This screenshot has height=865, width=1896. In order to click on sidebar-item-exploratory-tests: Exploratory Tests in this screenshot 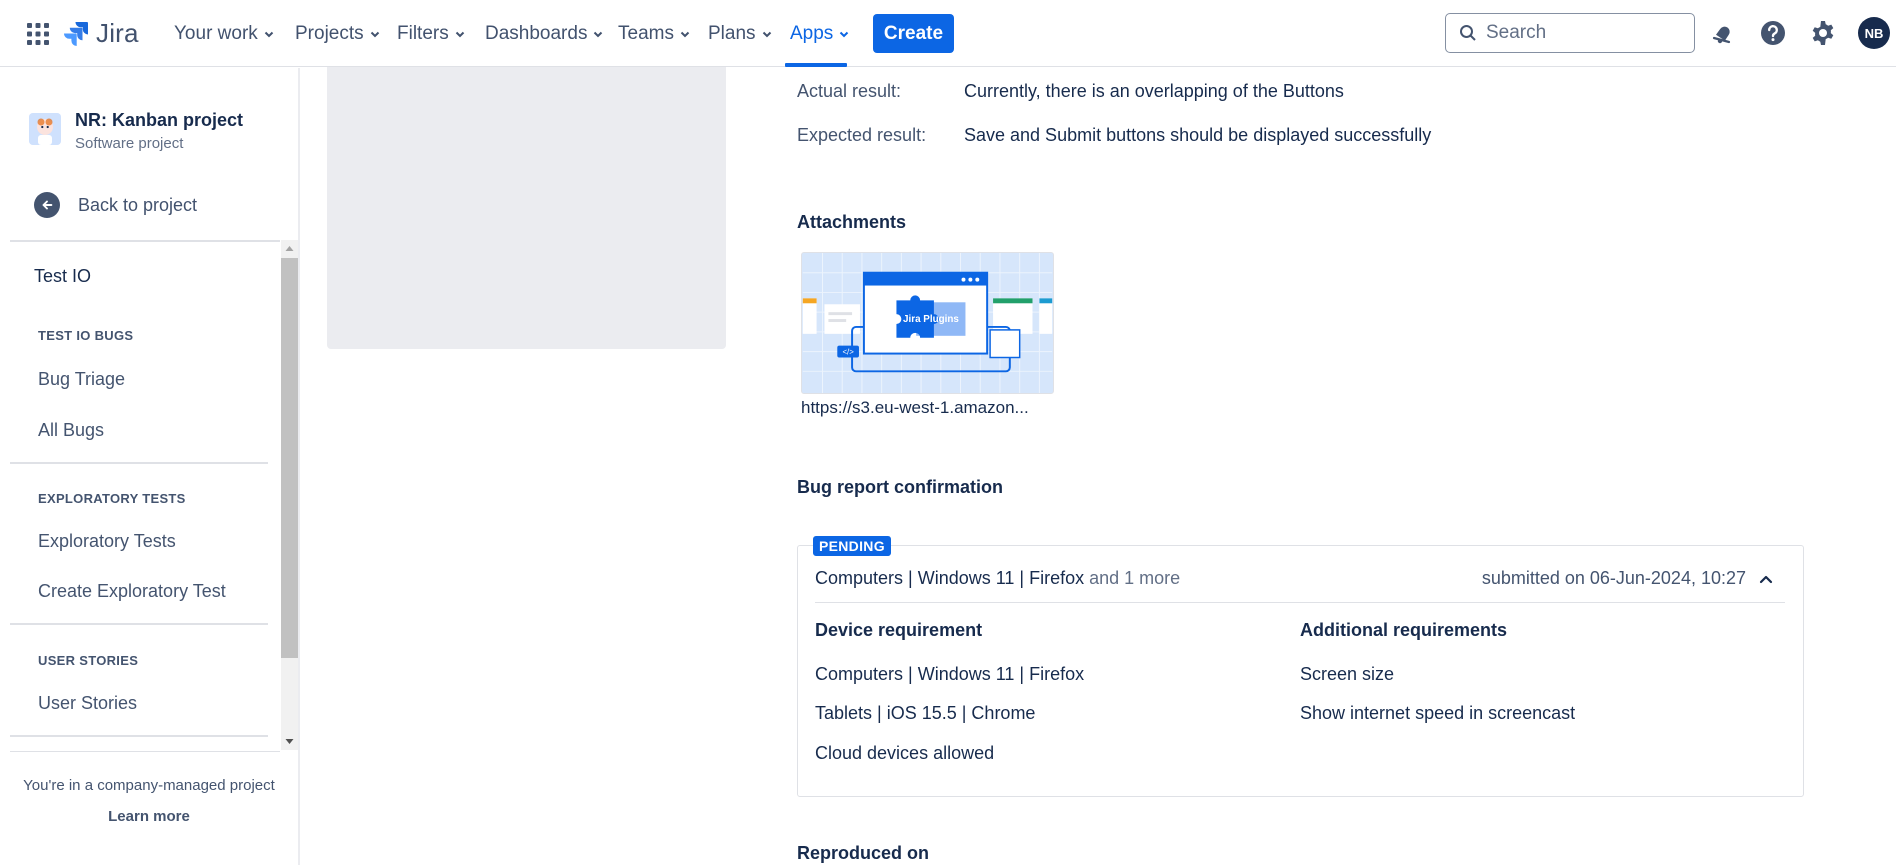, I will do `click(107, 541)`.